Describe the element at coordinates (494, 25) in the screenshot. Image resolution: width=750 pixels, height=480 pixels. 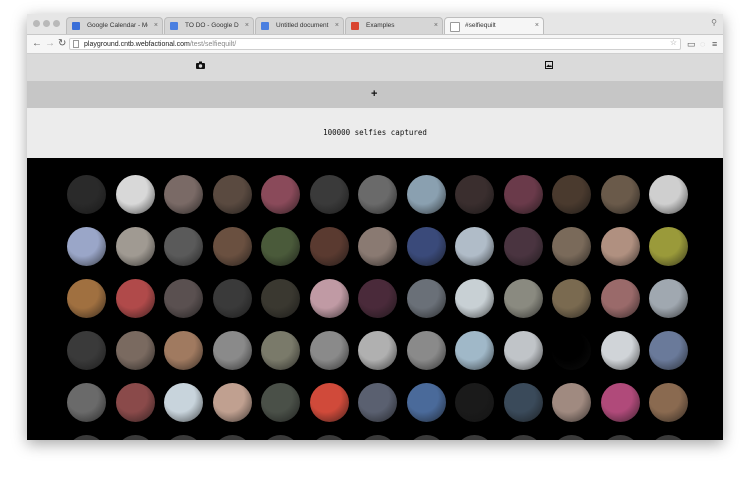
I see `browser-tab: #selfiequilt ×` at that location.